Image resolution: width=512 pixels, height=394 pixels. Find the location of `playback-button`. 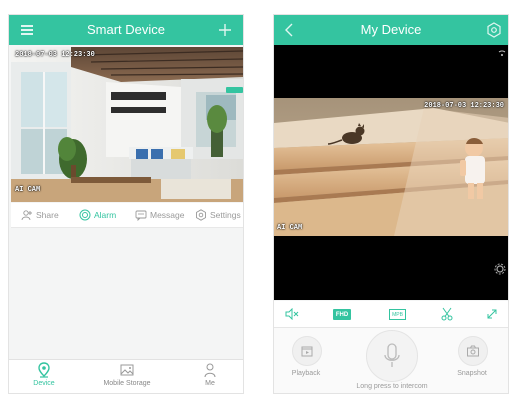

playback-button is located at coordinates (307, 351).